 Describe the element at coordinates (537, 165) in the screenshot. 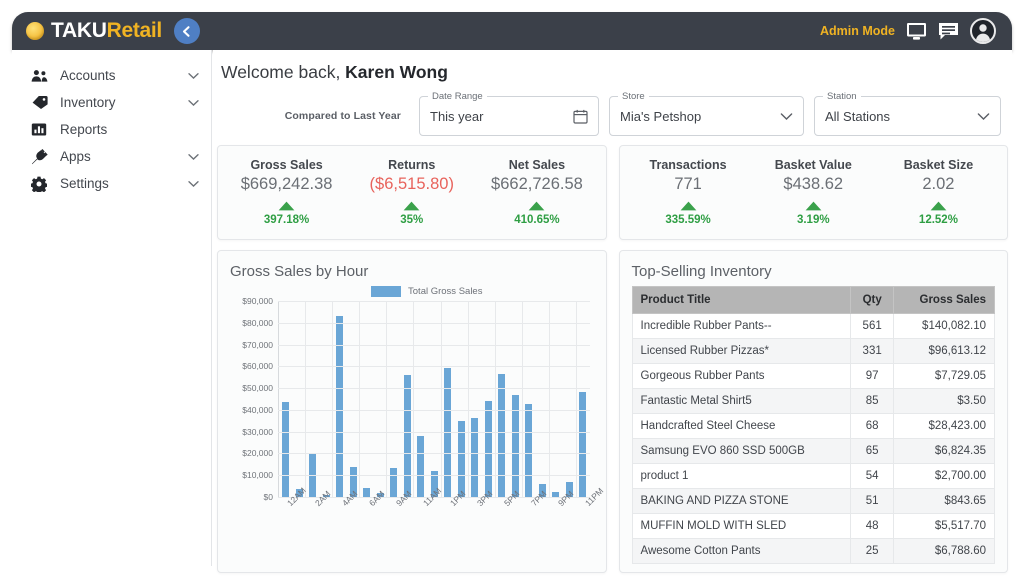

I see `kpi-title: Net Sales` at that location.